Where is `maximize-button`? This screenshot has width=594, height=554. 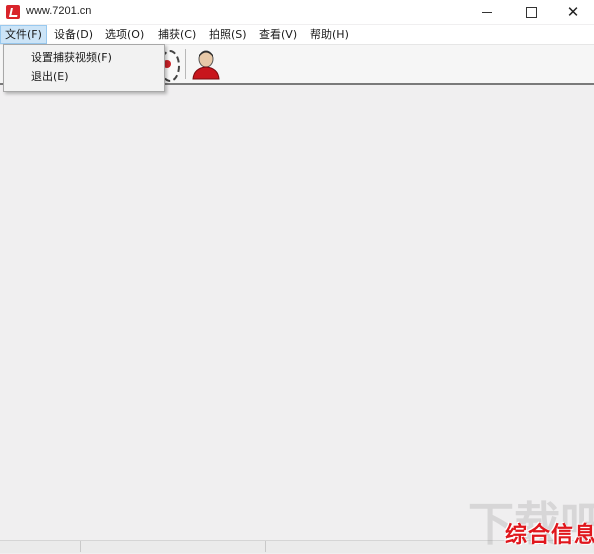 maximize-button is located at coordinates (531, 12).